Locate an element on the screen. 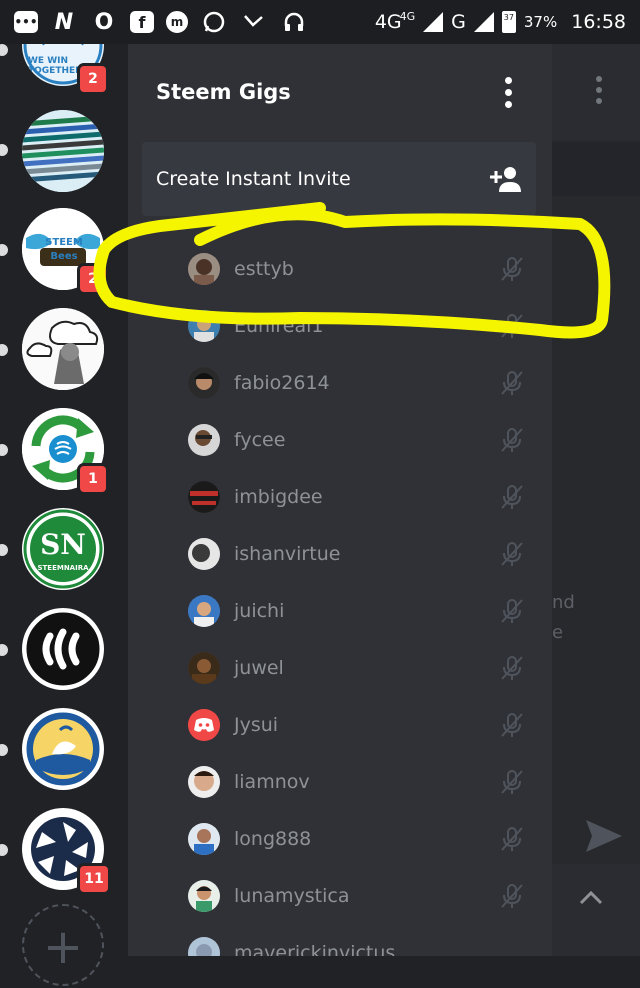 The width and height of the screenshot is (640, 988). server-logo-subtext: STEEMNAIRA is located at coordinates (63, 568).